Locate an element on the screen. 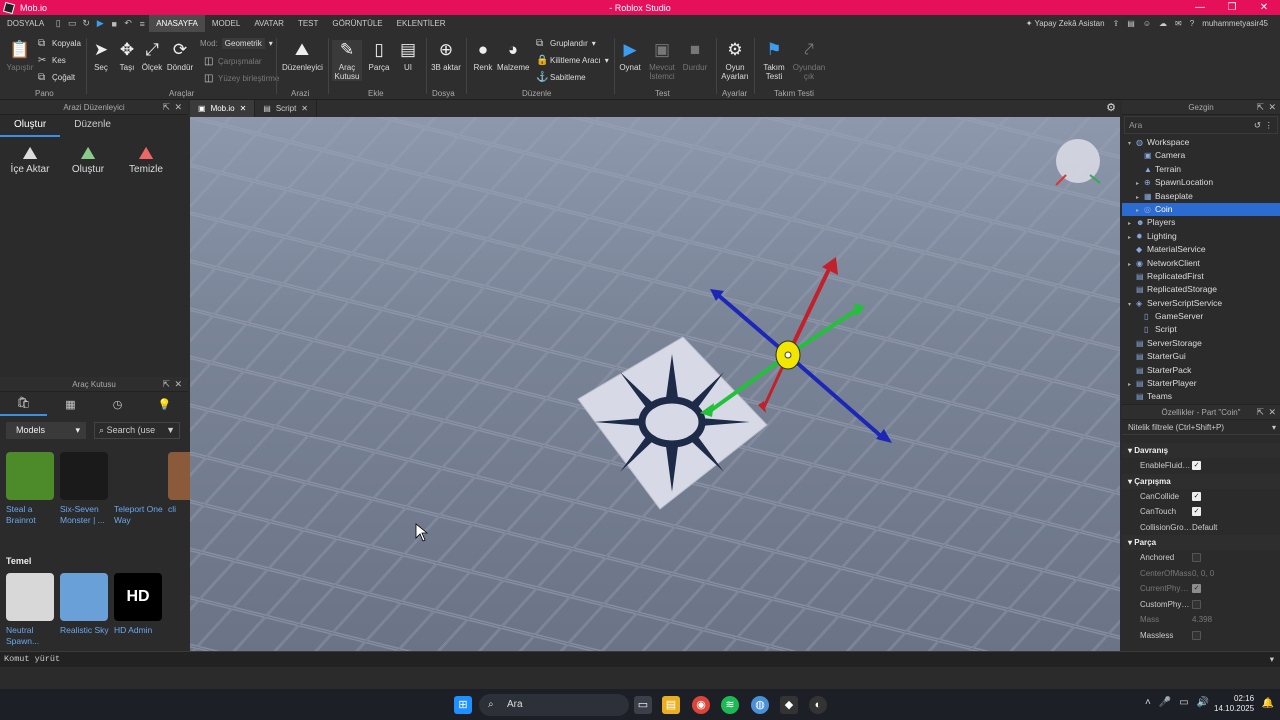 The image size is (1280, 720). checkbox is located at coordinates (1196, 604).